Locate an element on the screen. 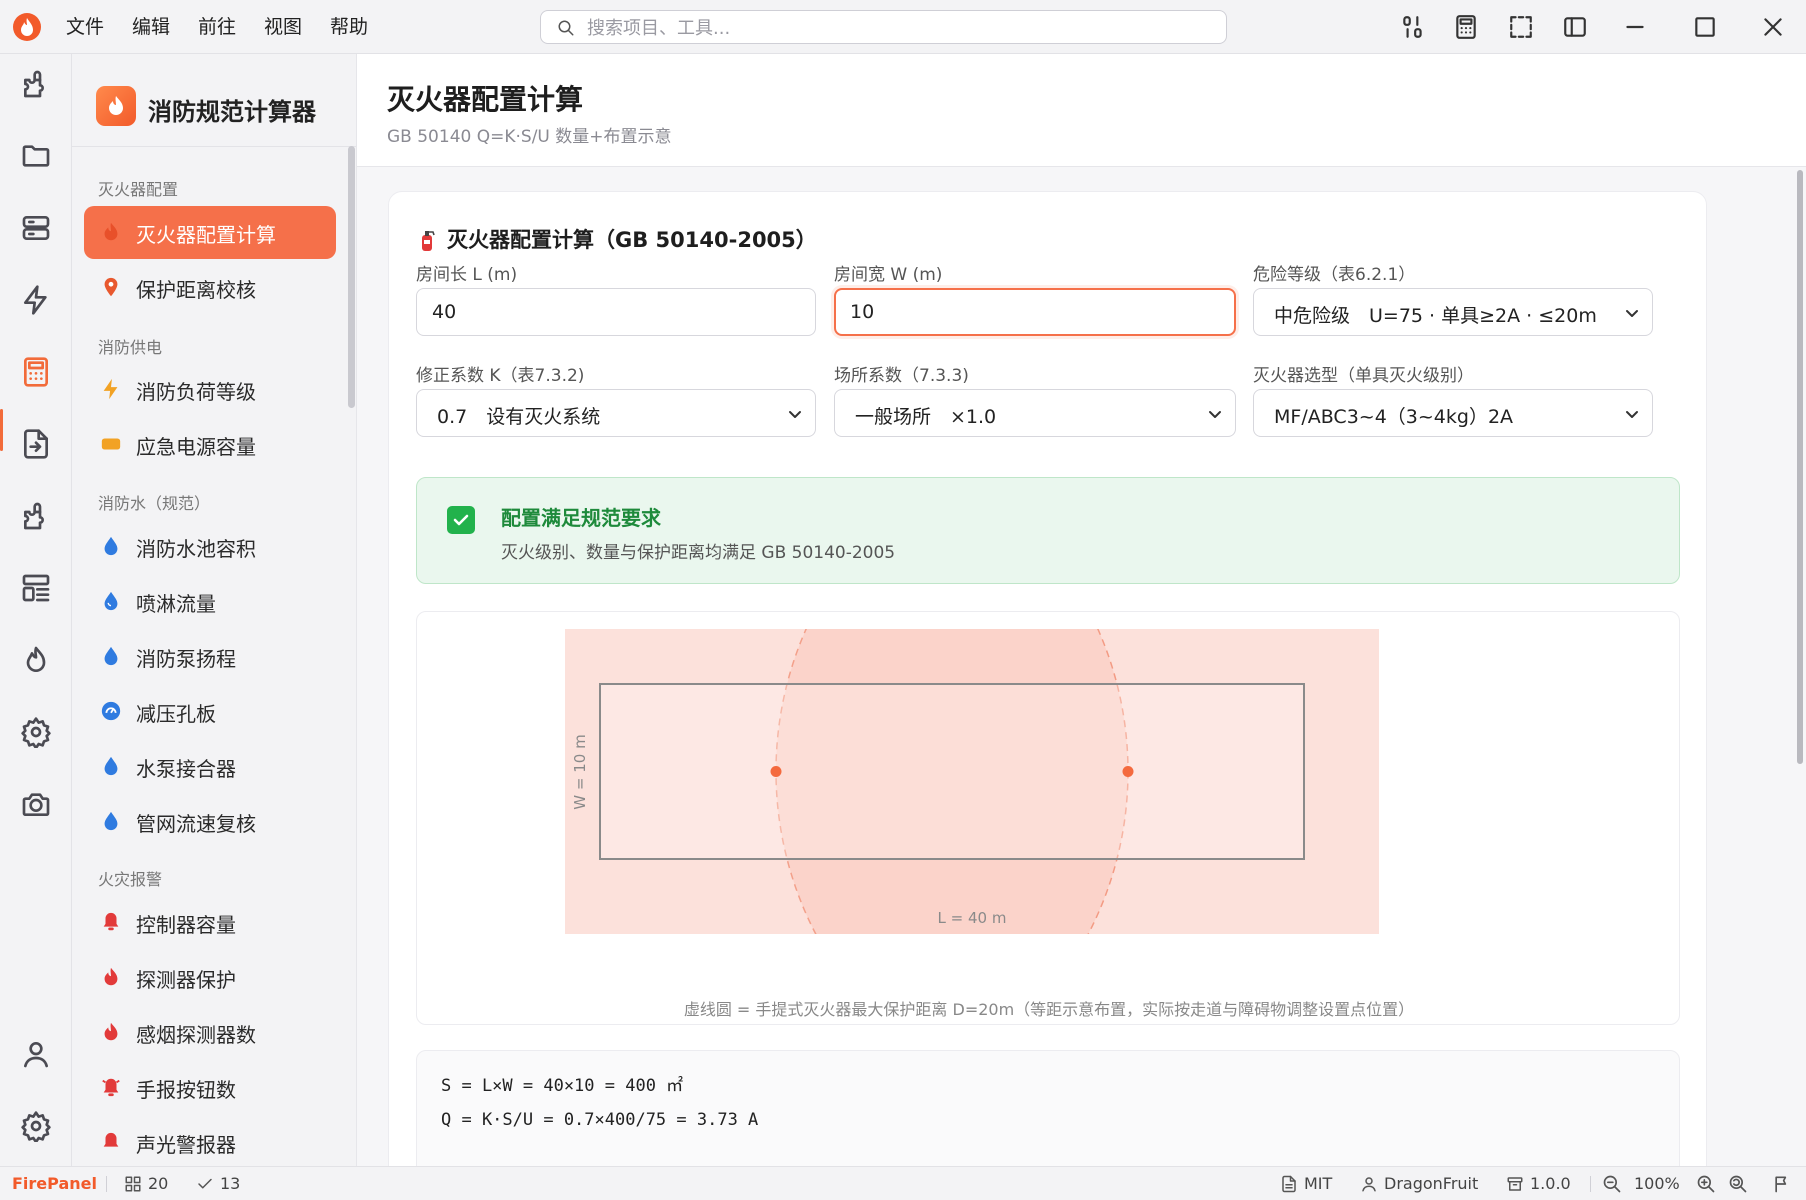 The height and width of the screenshot is (1200, 1806). nav-label: 保护距离校核 is located at coordinates (196, 290).